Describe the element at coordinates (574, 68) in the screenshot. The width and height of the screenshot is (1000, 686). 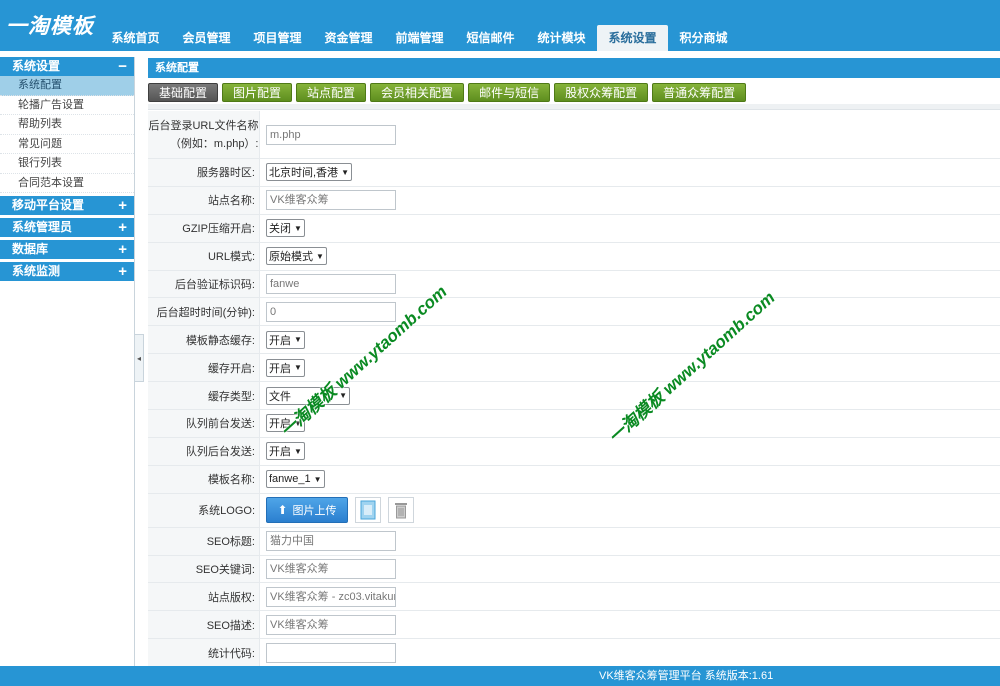
I see `panel-title: 系统配置` at that location.